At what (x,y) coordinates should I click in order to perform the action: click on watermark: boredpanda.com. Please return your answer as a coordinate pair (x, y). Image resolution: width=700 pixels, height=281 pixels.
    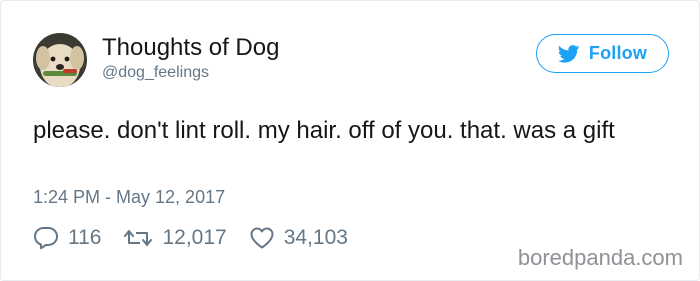
    Looking at the image, I should click on (600, 257).